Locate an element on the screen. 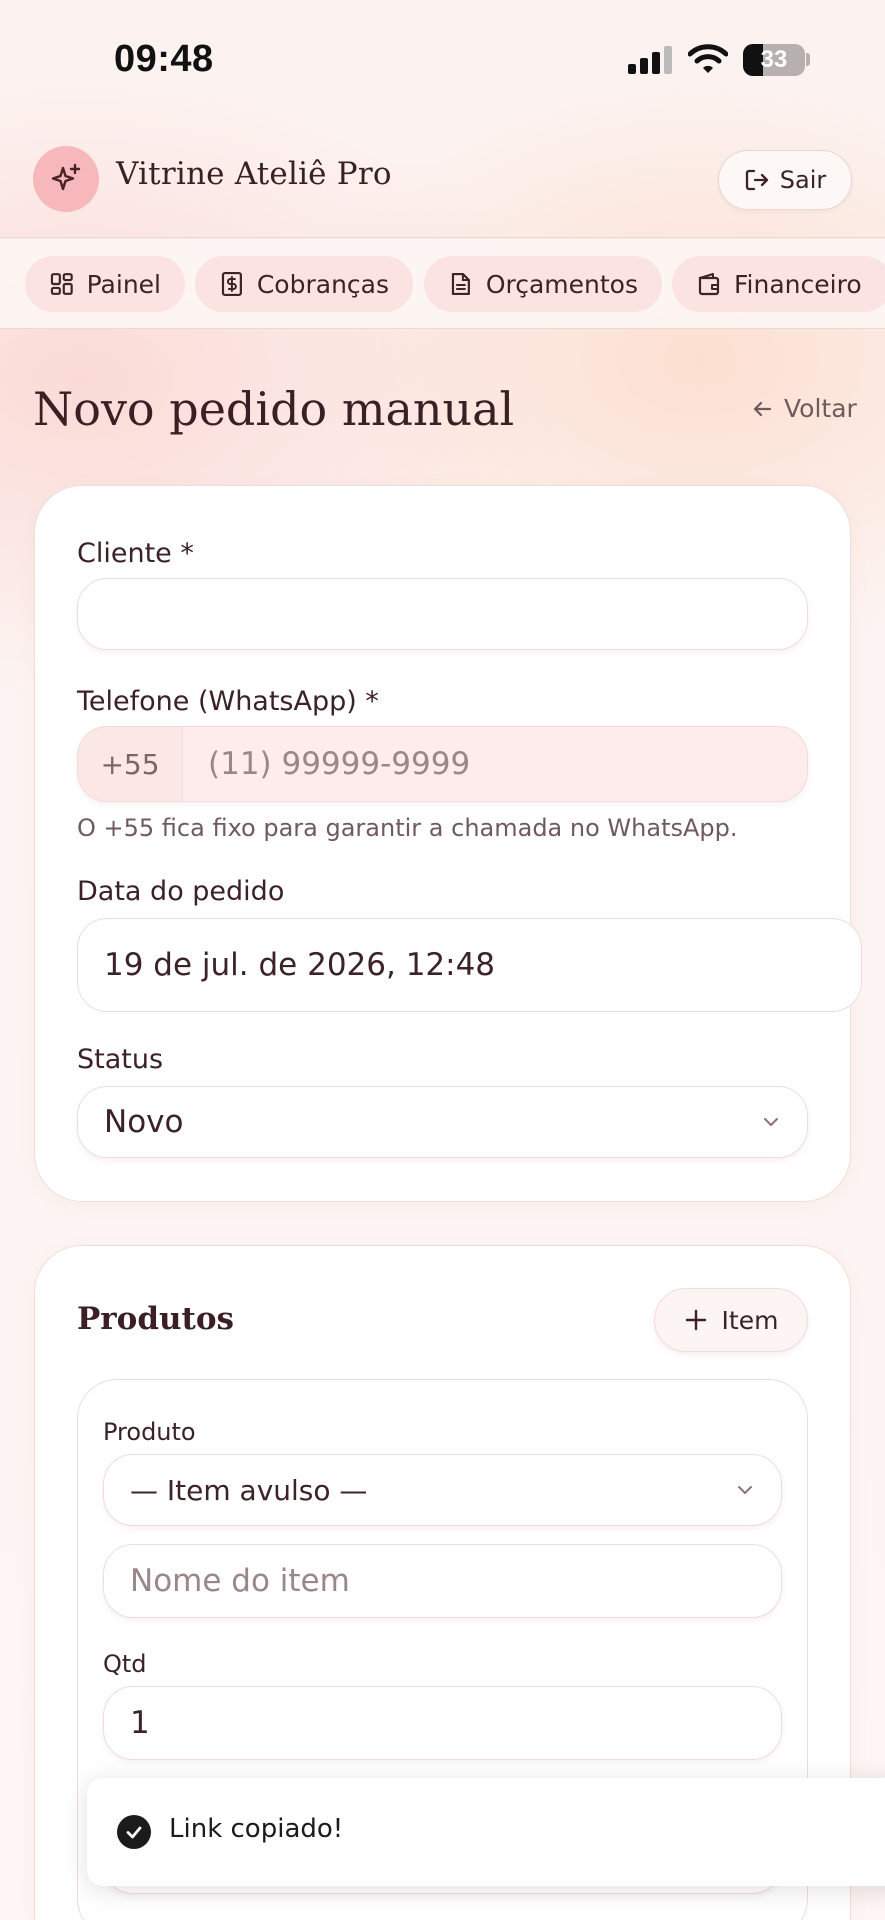 The height and width of the screenshot is (1920, 885). wallet-icon is located at coordinates (709, 284).